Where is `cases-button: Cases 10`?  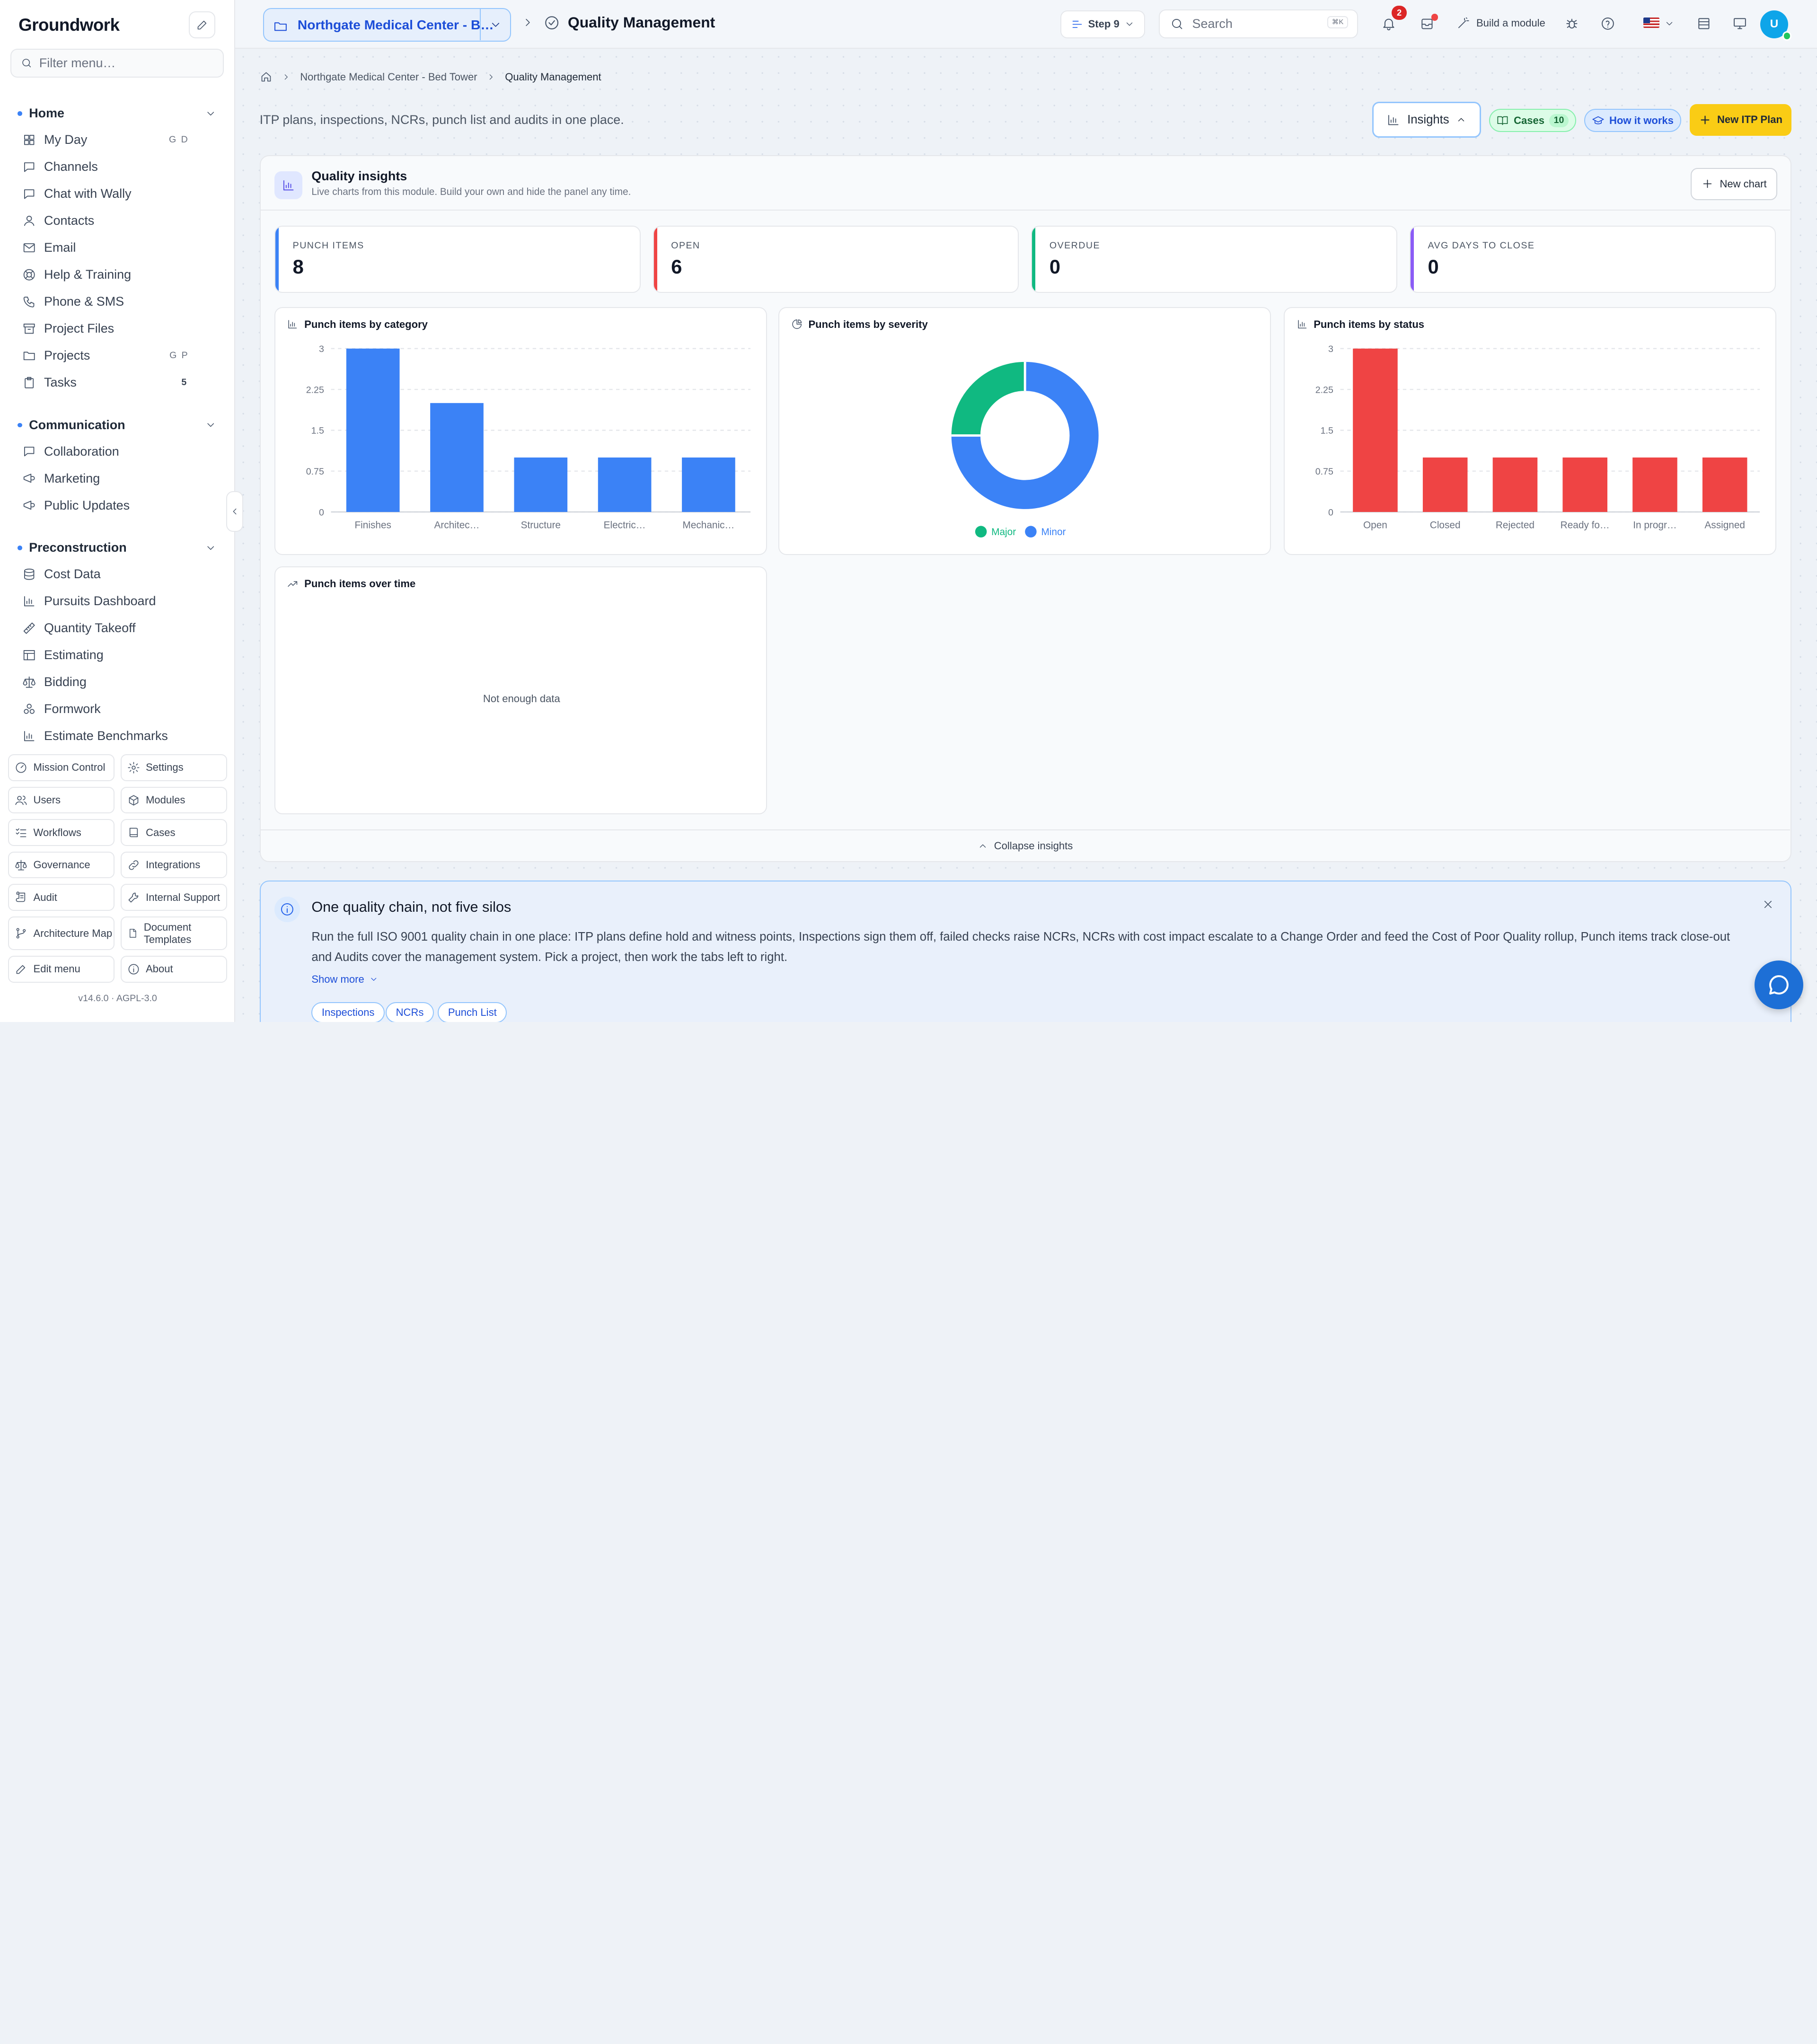
cases-button: Cases 10 is located at coordinates (1532, 120).